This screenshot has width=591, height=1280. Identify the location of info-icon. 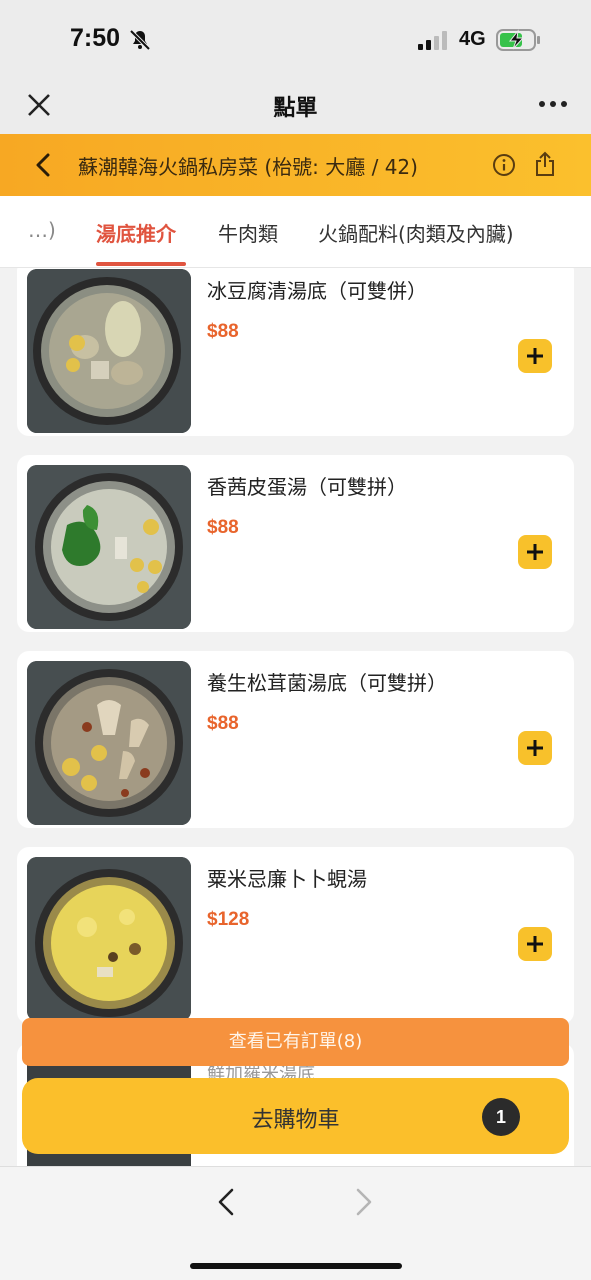
(504, 165).